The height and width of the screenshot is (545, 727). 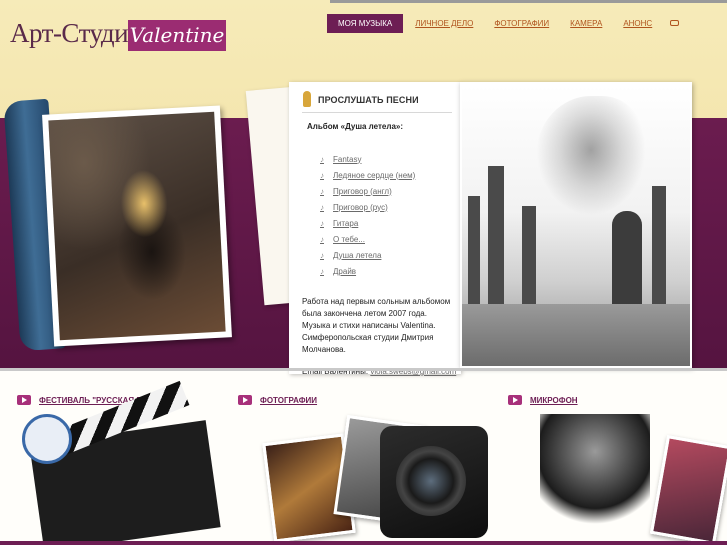 What do you see at coordinates (367, 207) in the screenshot?
I see `song-link: ♪ Приговор (рус)` at bounding box center [367, 207].